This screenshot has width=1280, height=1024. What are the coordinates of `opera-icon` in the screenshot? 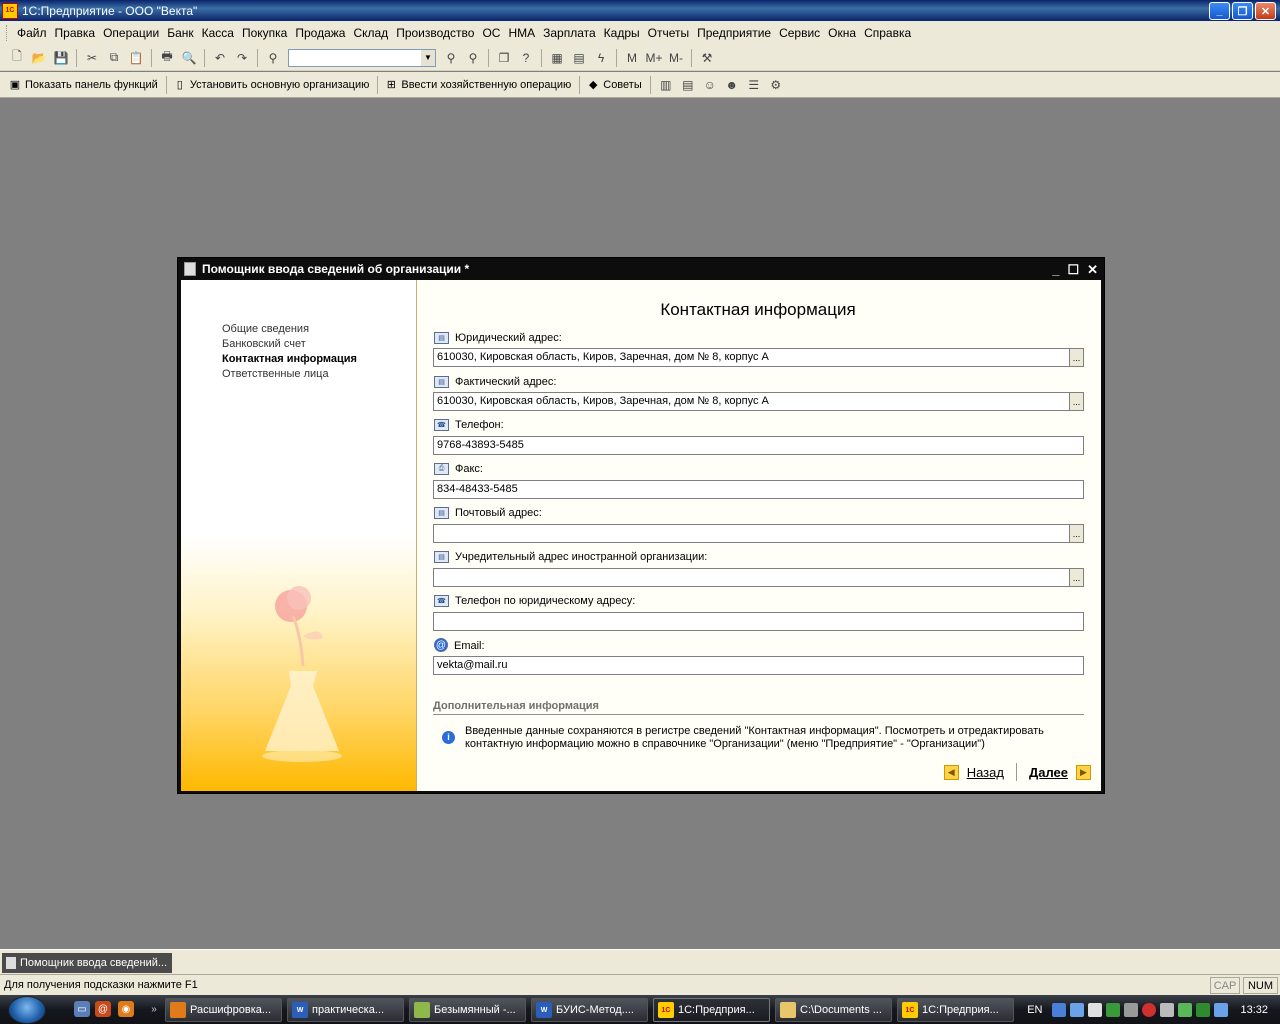 It's located at (1149, 1009).